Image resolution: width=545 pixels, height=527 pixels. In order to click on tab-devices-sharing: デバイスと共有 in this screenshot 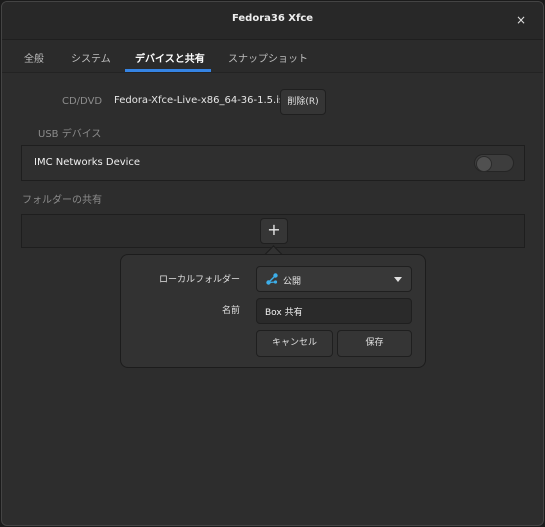, I will do `click(170, 57)`.